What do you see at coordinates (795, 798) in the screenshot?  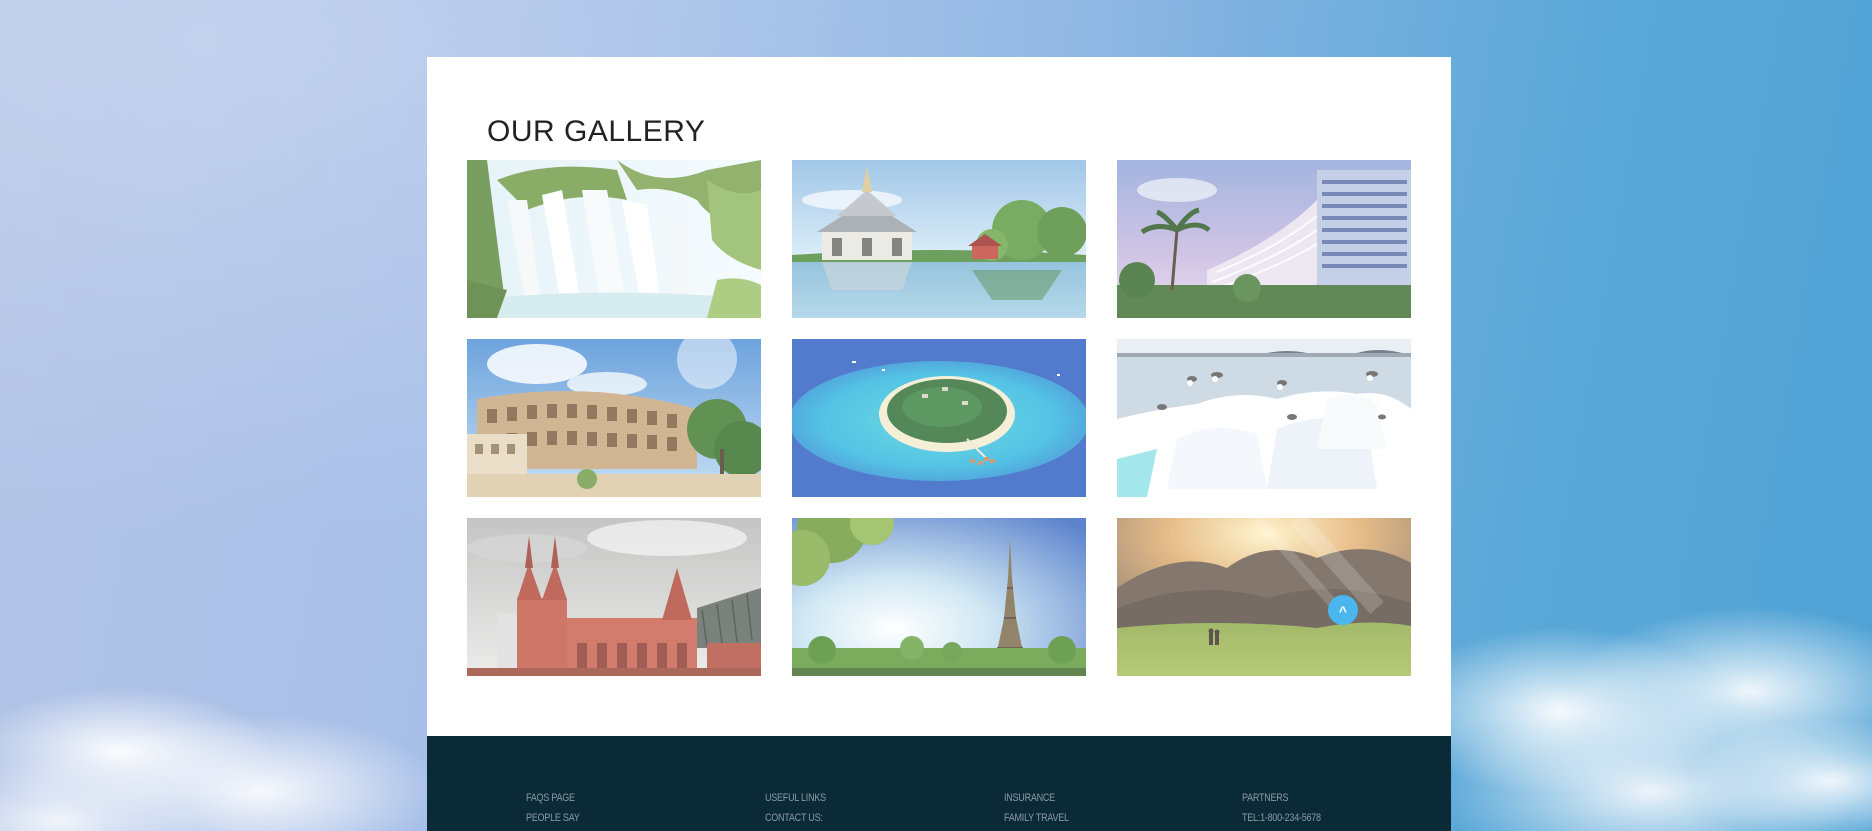 I see `footer-link-useful-links: USEFUL LINKS` at bounding box center [795, 798].